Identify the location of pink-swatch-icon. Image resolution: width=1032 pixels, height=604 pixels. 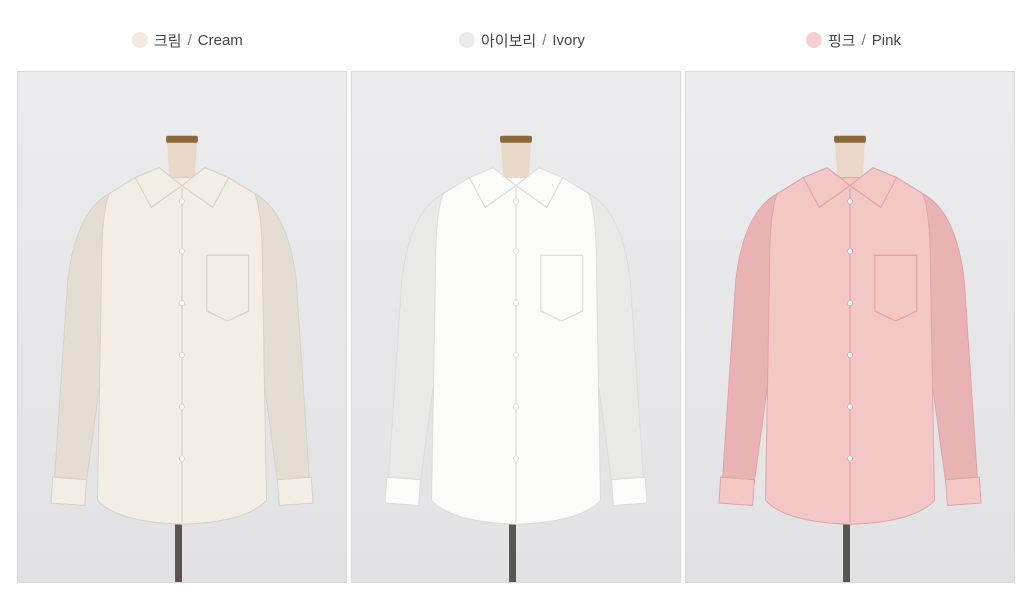
(814, 40).